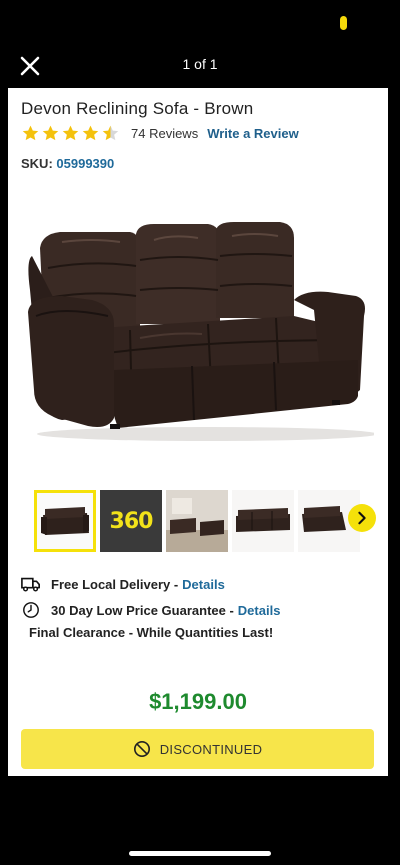  I want to click on product-title: Devon Reclining Sofa - Brown, so click(137, 108).